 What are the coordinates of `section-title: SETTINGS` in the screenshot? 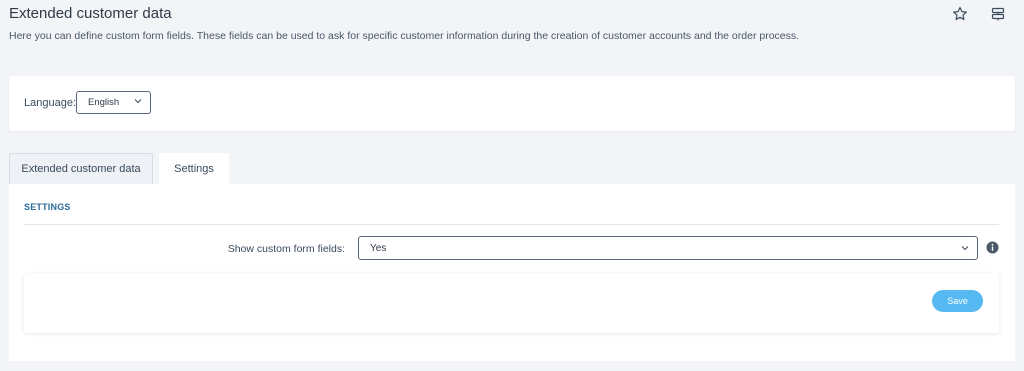 It's located at (47, 207).